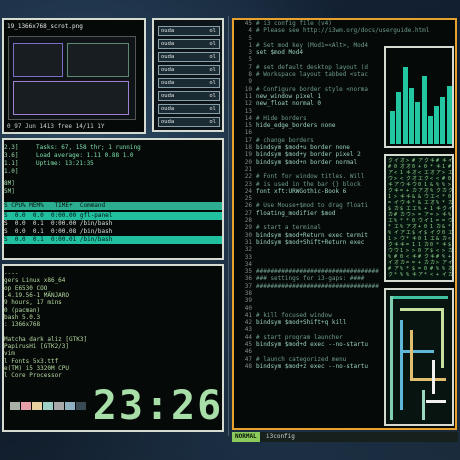 The image size is (460, 460). What do you see at coordinates (248, 199) in the screenshot?
I see `line-number: 25` at bounding box center [248, 199].